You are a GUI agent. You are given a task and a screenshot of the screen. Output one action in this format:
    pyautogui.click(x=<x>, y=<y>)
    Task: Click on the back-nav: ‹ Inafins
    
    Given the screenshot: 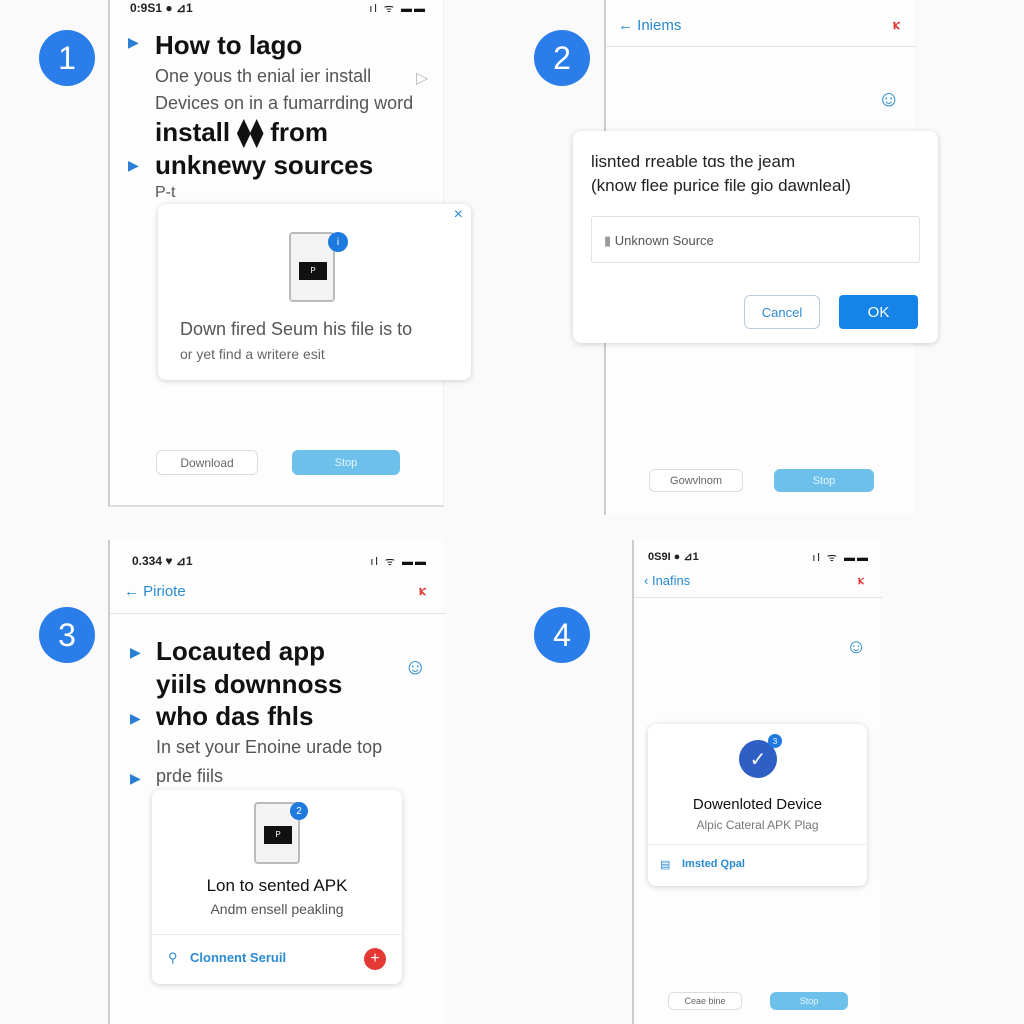 What is the action you would take?
    pyautogui.click(x=667, y=580)
    